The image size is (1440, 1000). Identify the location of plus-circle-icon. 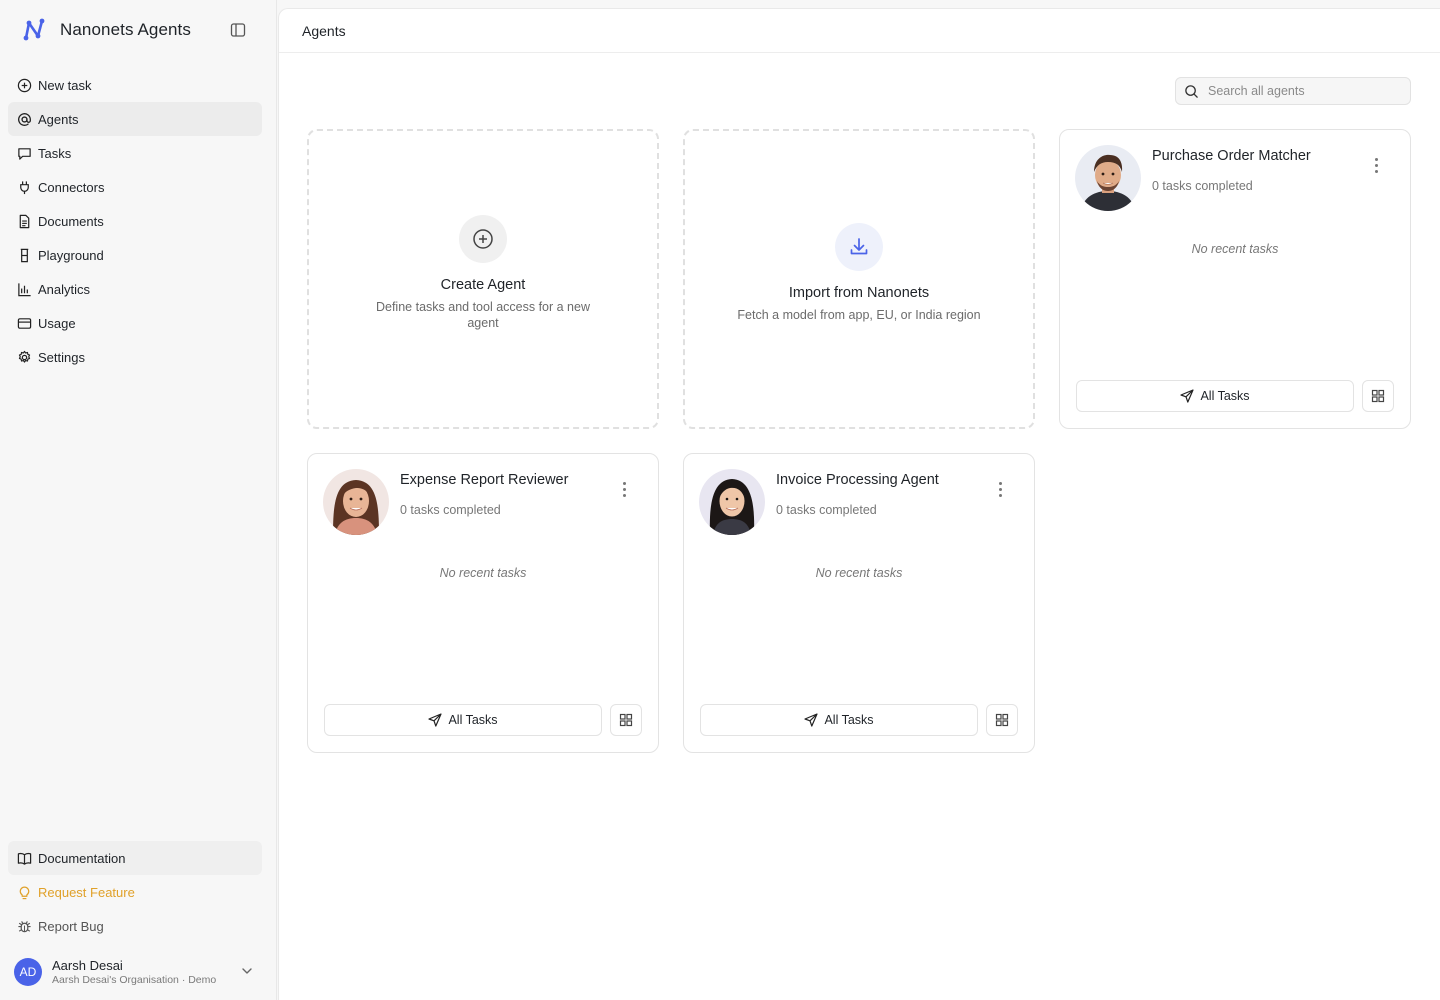
(483, 239).